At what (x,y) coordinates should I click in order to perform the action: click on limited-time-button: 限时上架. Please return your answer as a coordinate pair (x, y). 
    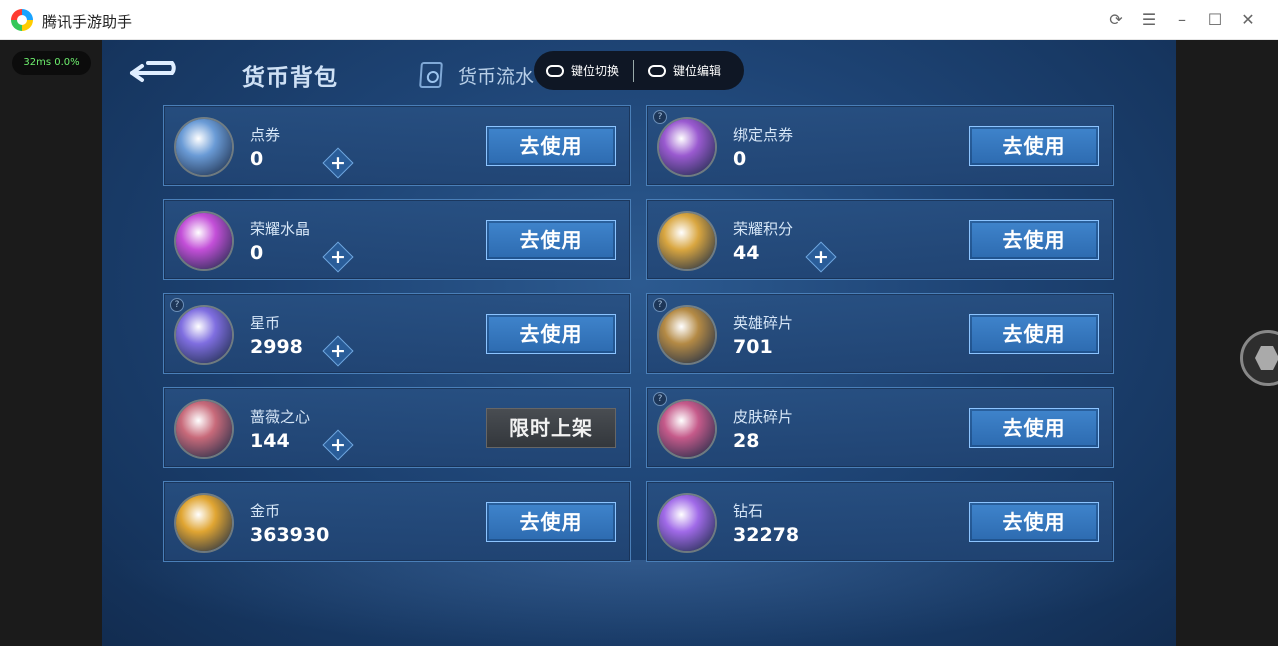
    Looking at the image, I should click on (551, 428).